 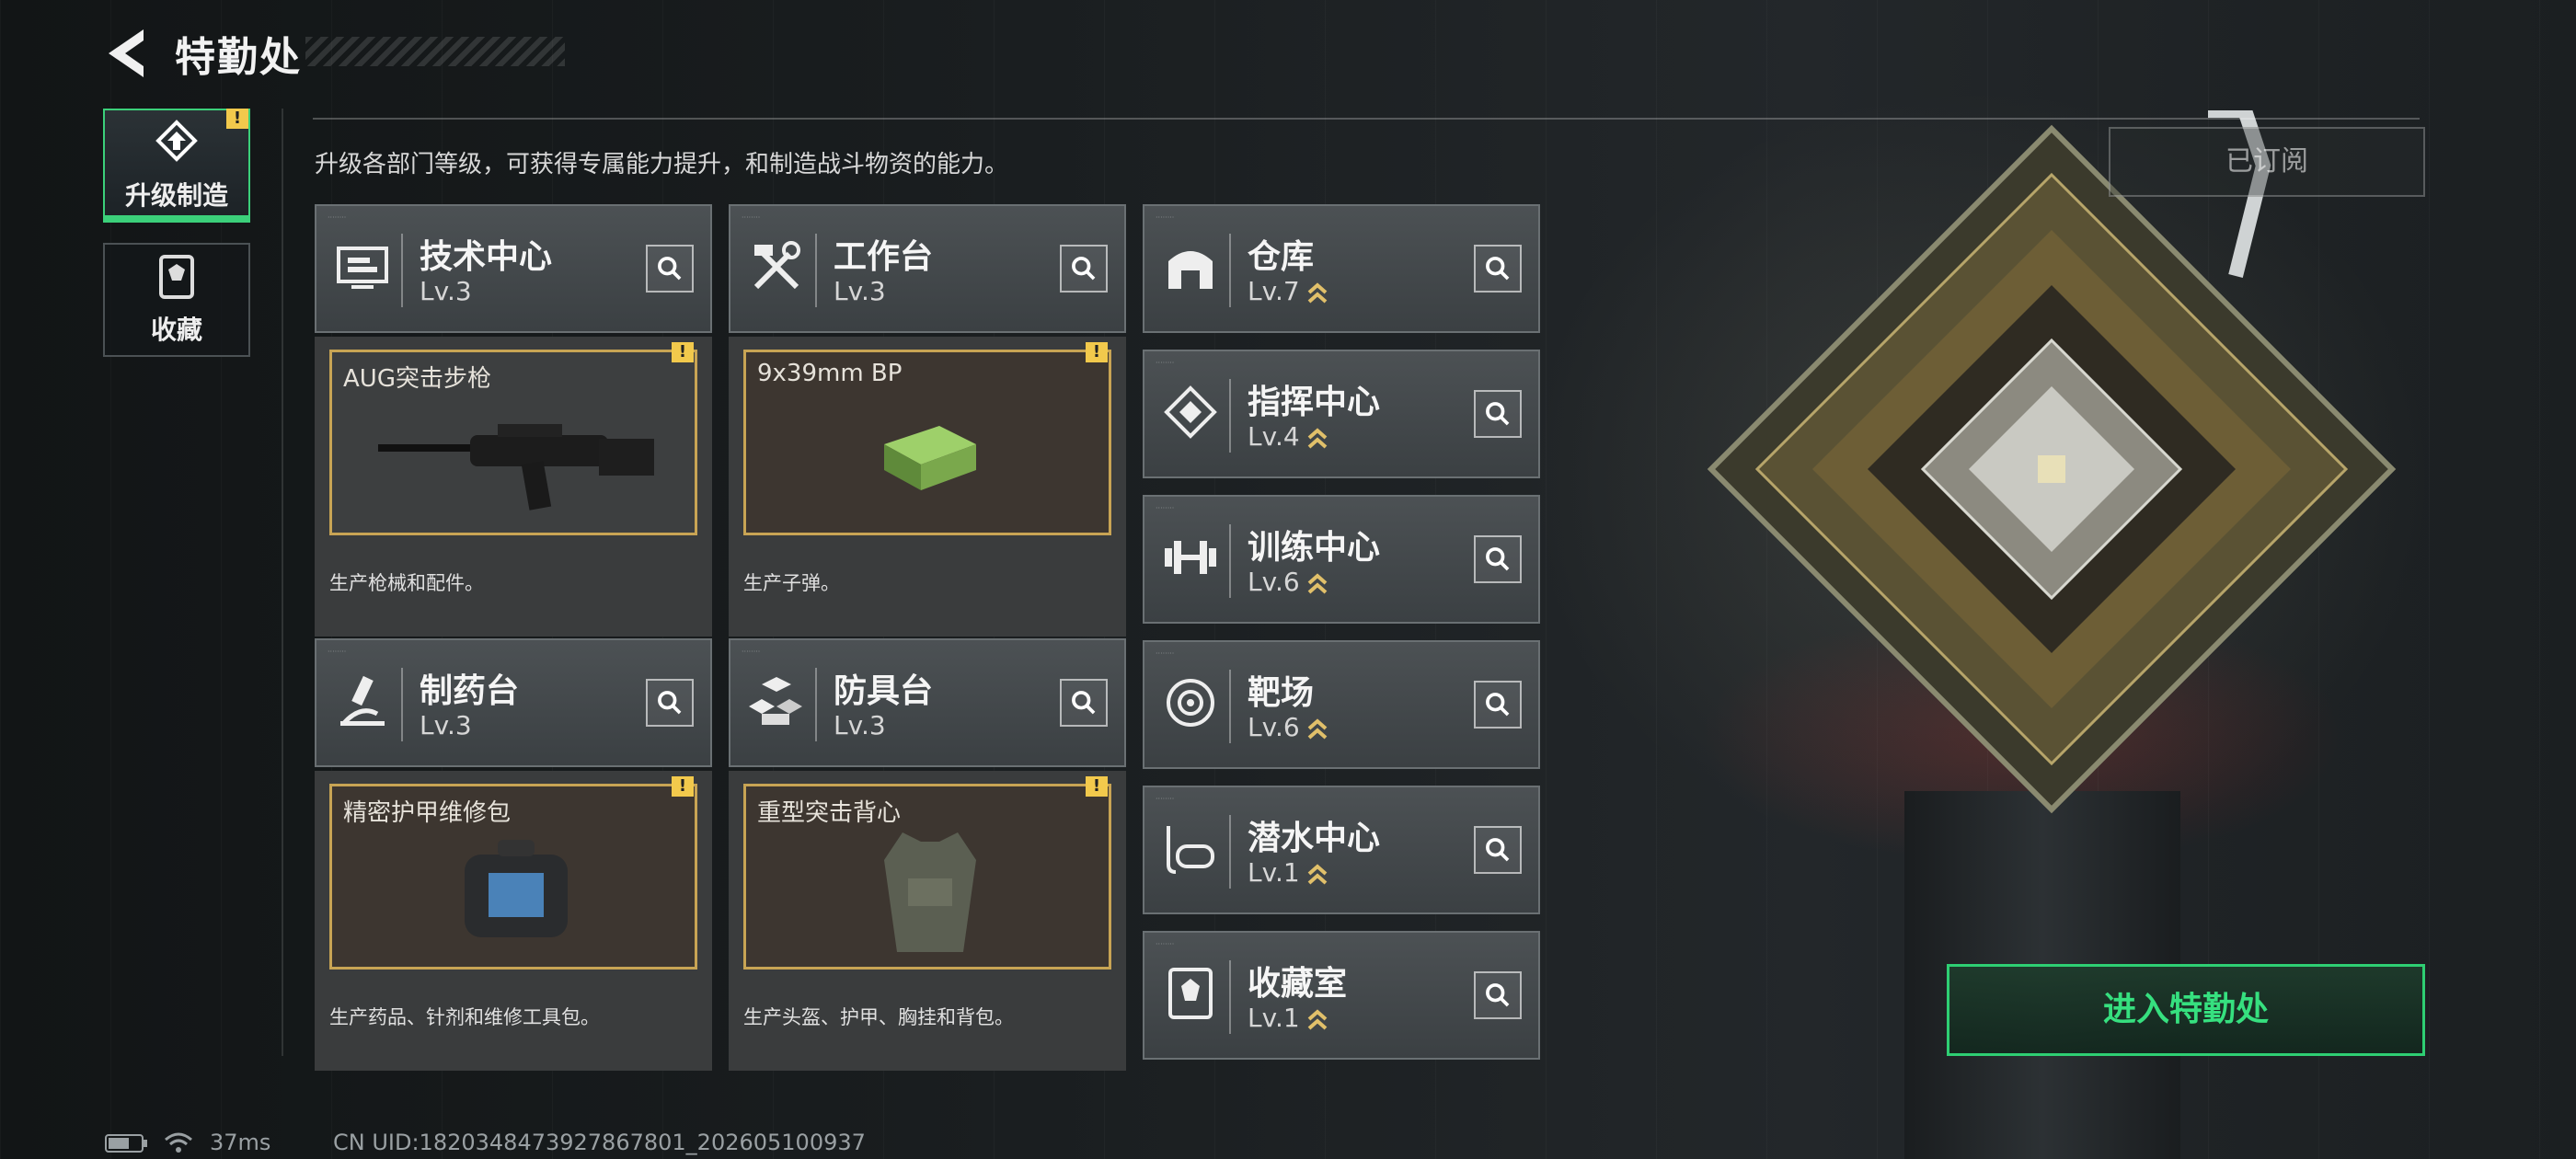 I want to click on facility-card-command-center: ········ 指挥中心 Lv.4, so click(x=1341, y=414).